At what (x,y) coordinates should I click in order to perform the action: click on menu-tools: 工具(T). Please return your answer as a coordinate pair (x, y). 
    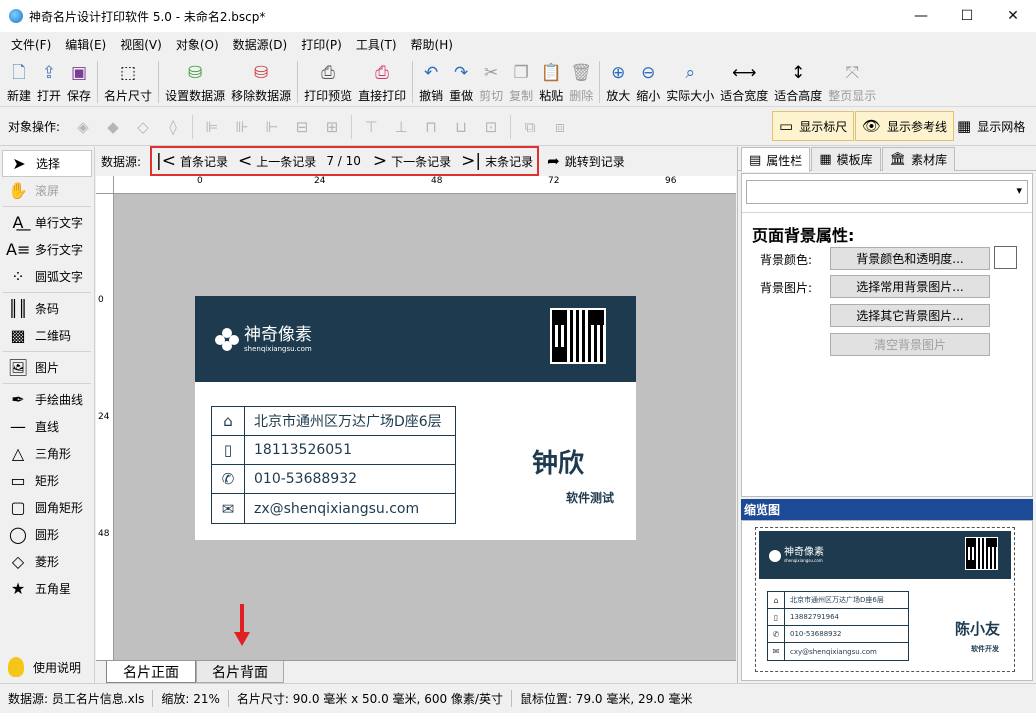
    Looking at the image, I should click on (376, 44).